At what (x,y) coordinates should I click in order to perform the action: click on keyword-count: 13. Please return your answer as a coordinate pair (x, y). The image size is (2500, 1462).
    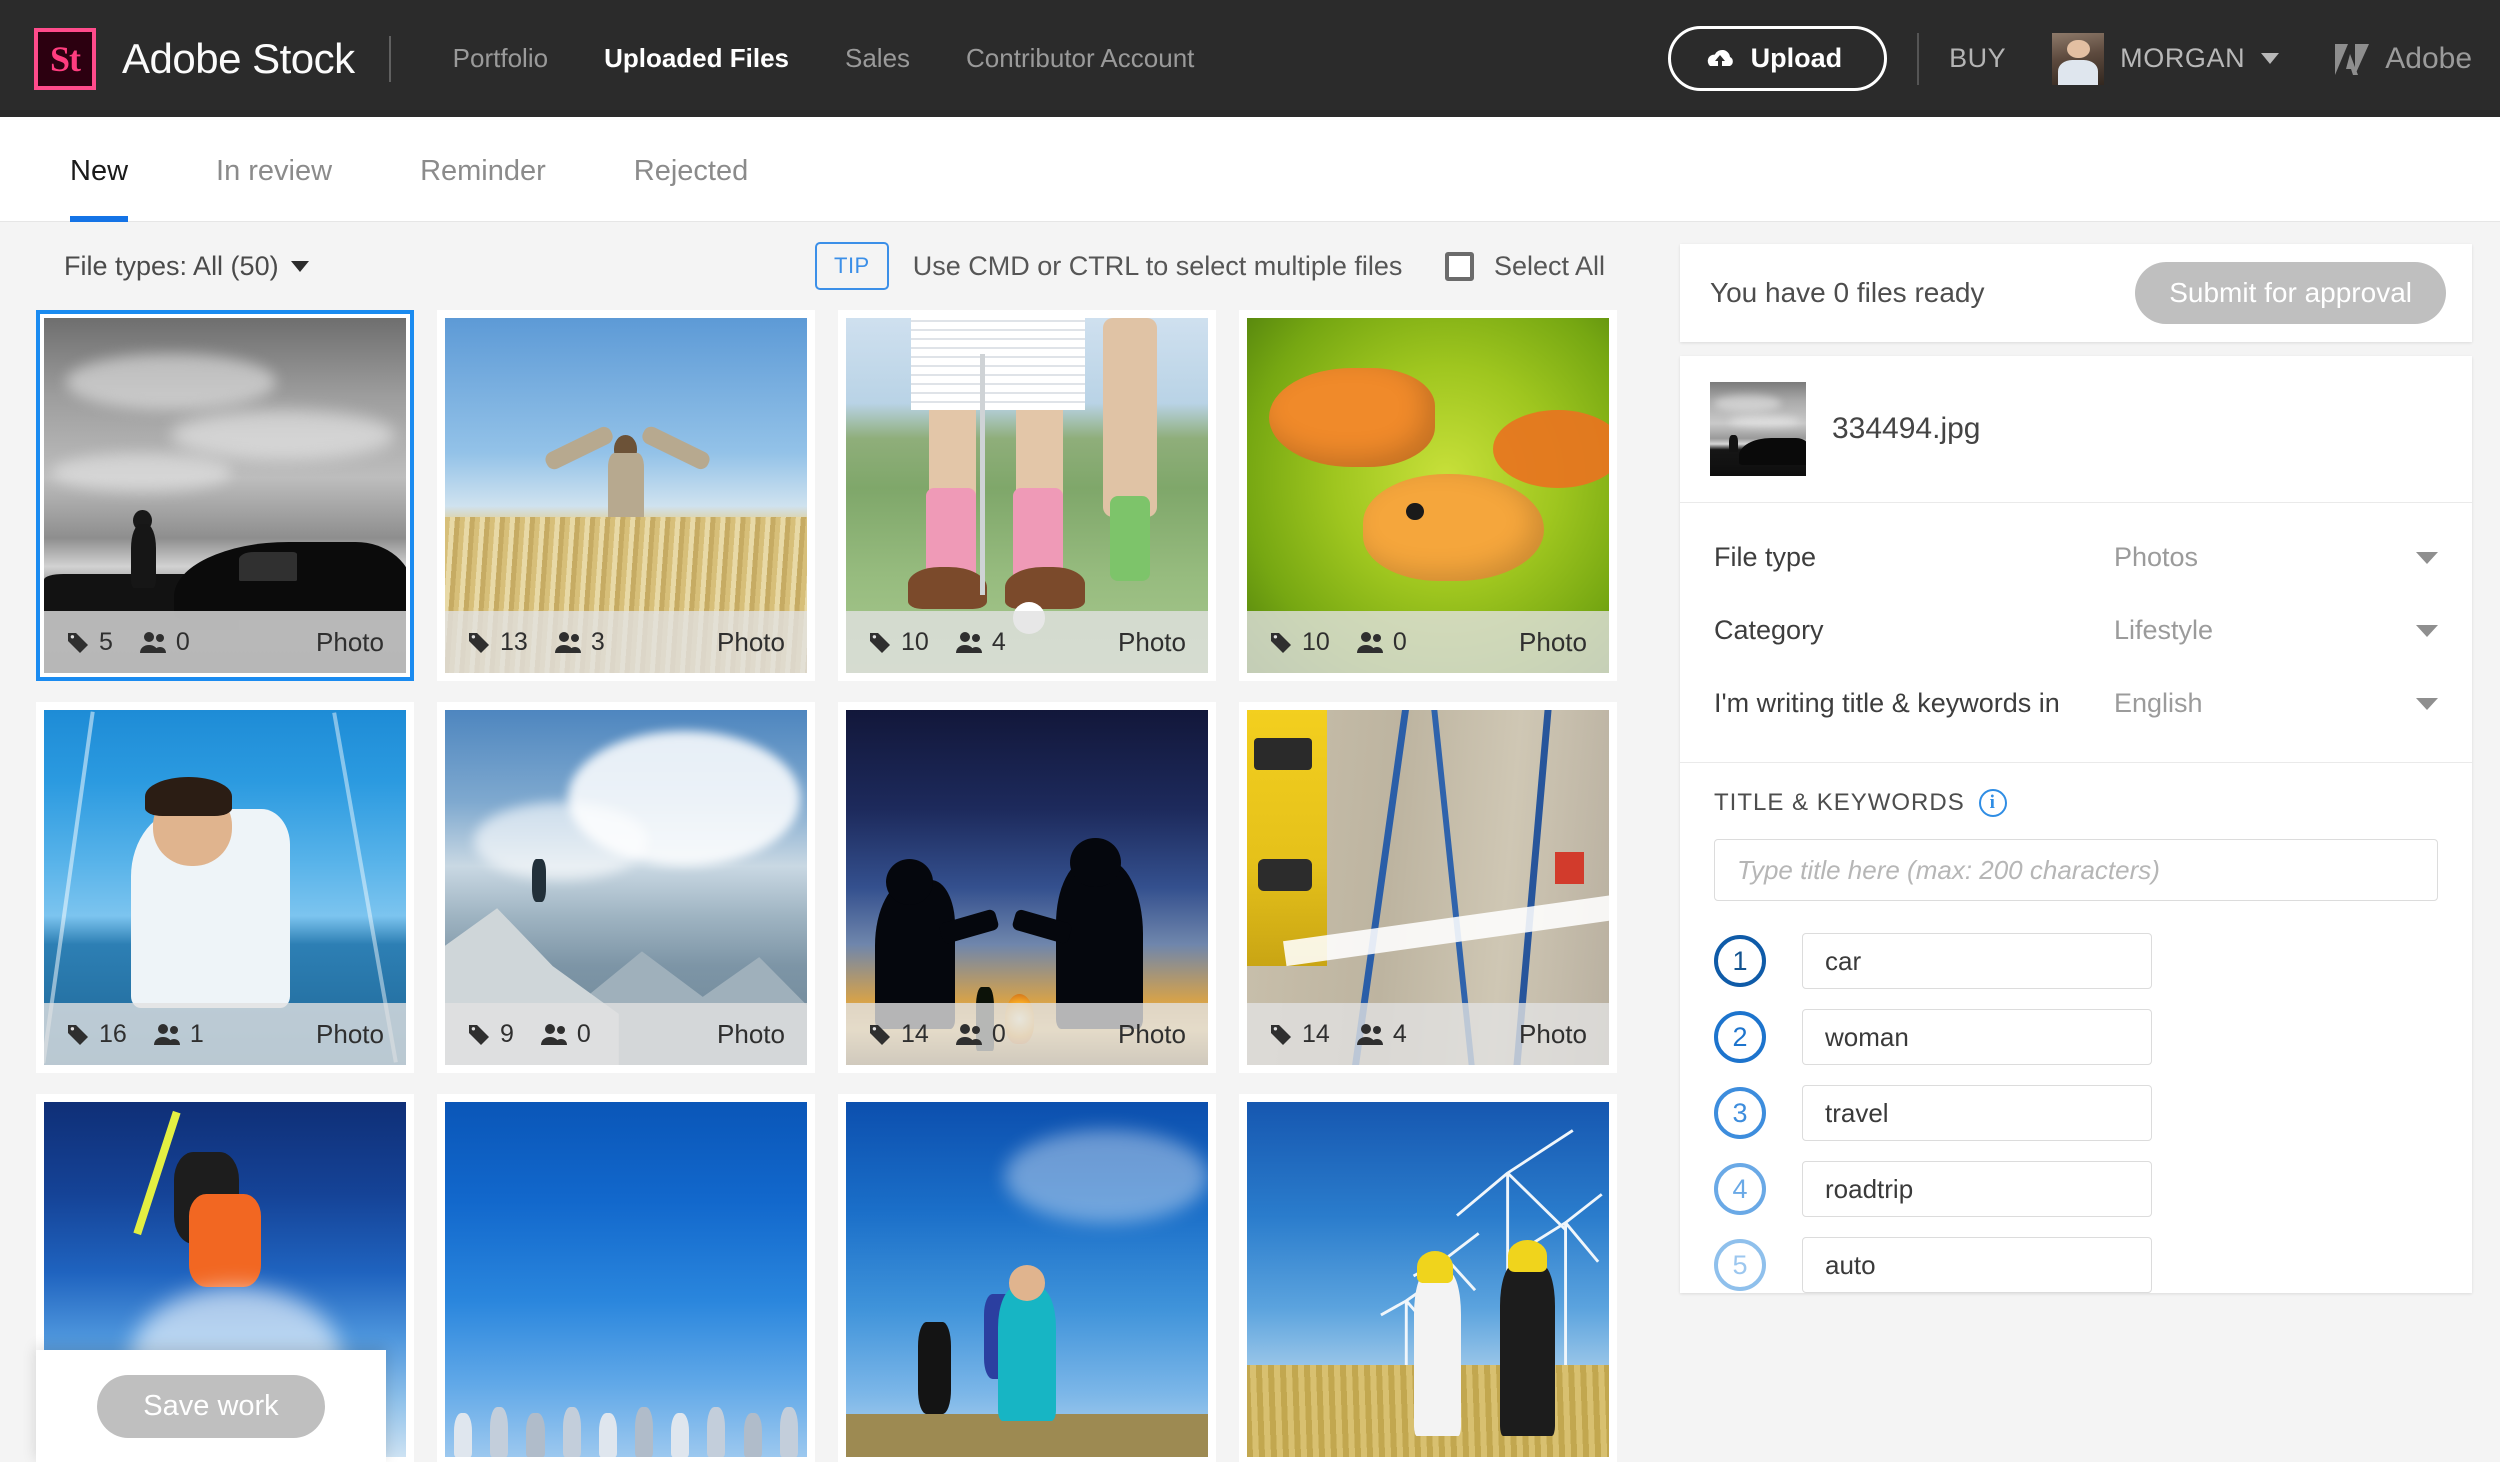
    Looking at the image, I should click on (497, 642).